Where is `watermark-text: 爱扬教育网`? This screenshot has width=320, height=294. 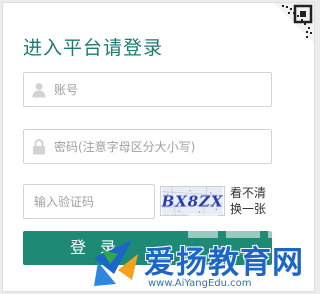
watermark-text: 爱扬教育网 is located at coordinates (224, 263).